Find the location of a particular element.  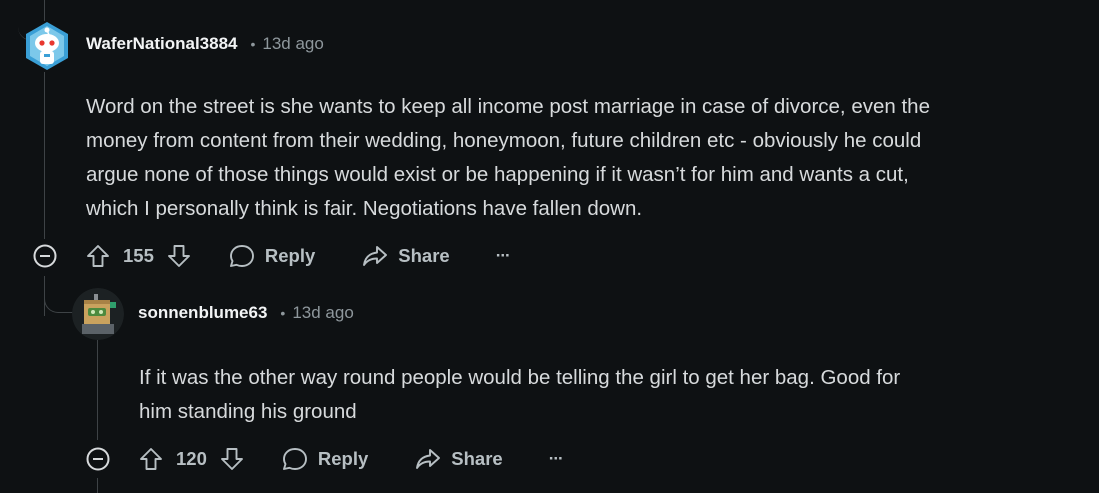

comment-meta: sonnenblume63 • 13d ago is located at coordinates (246, 313).